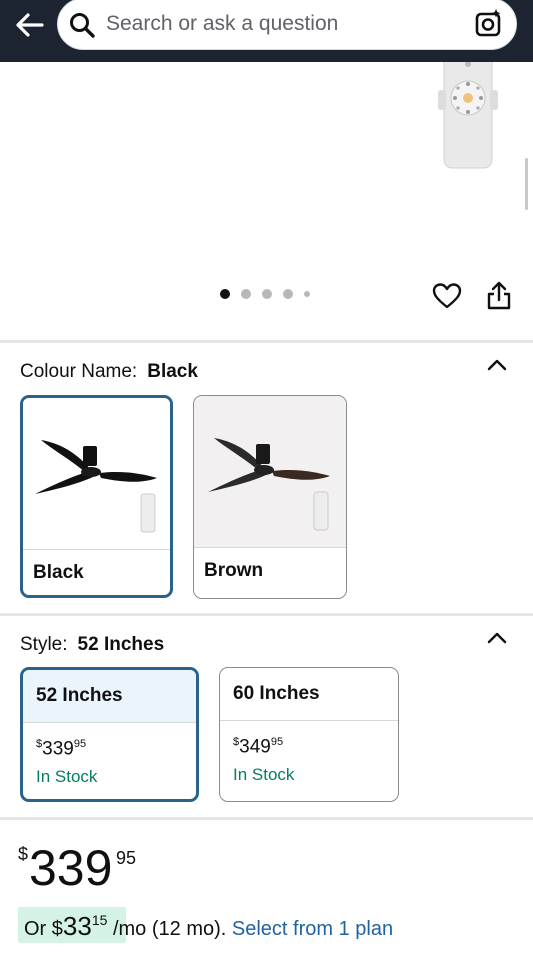 This screenshot has width=533, height=960. I want to click on scrollbar, so click(526, 184).